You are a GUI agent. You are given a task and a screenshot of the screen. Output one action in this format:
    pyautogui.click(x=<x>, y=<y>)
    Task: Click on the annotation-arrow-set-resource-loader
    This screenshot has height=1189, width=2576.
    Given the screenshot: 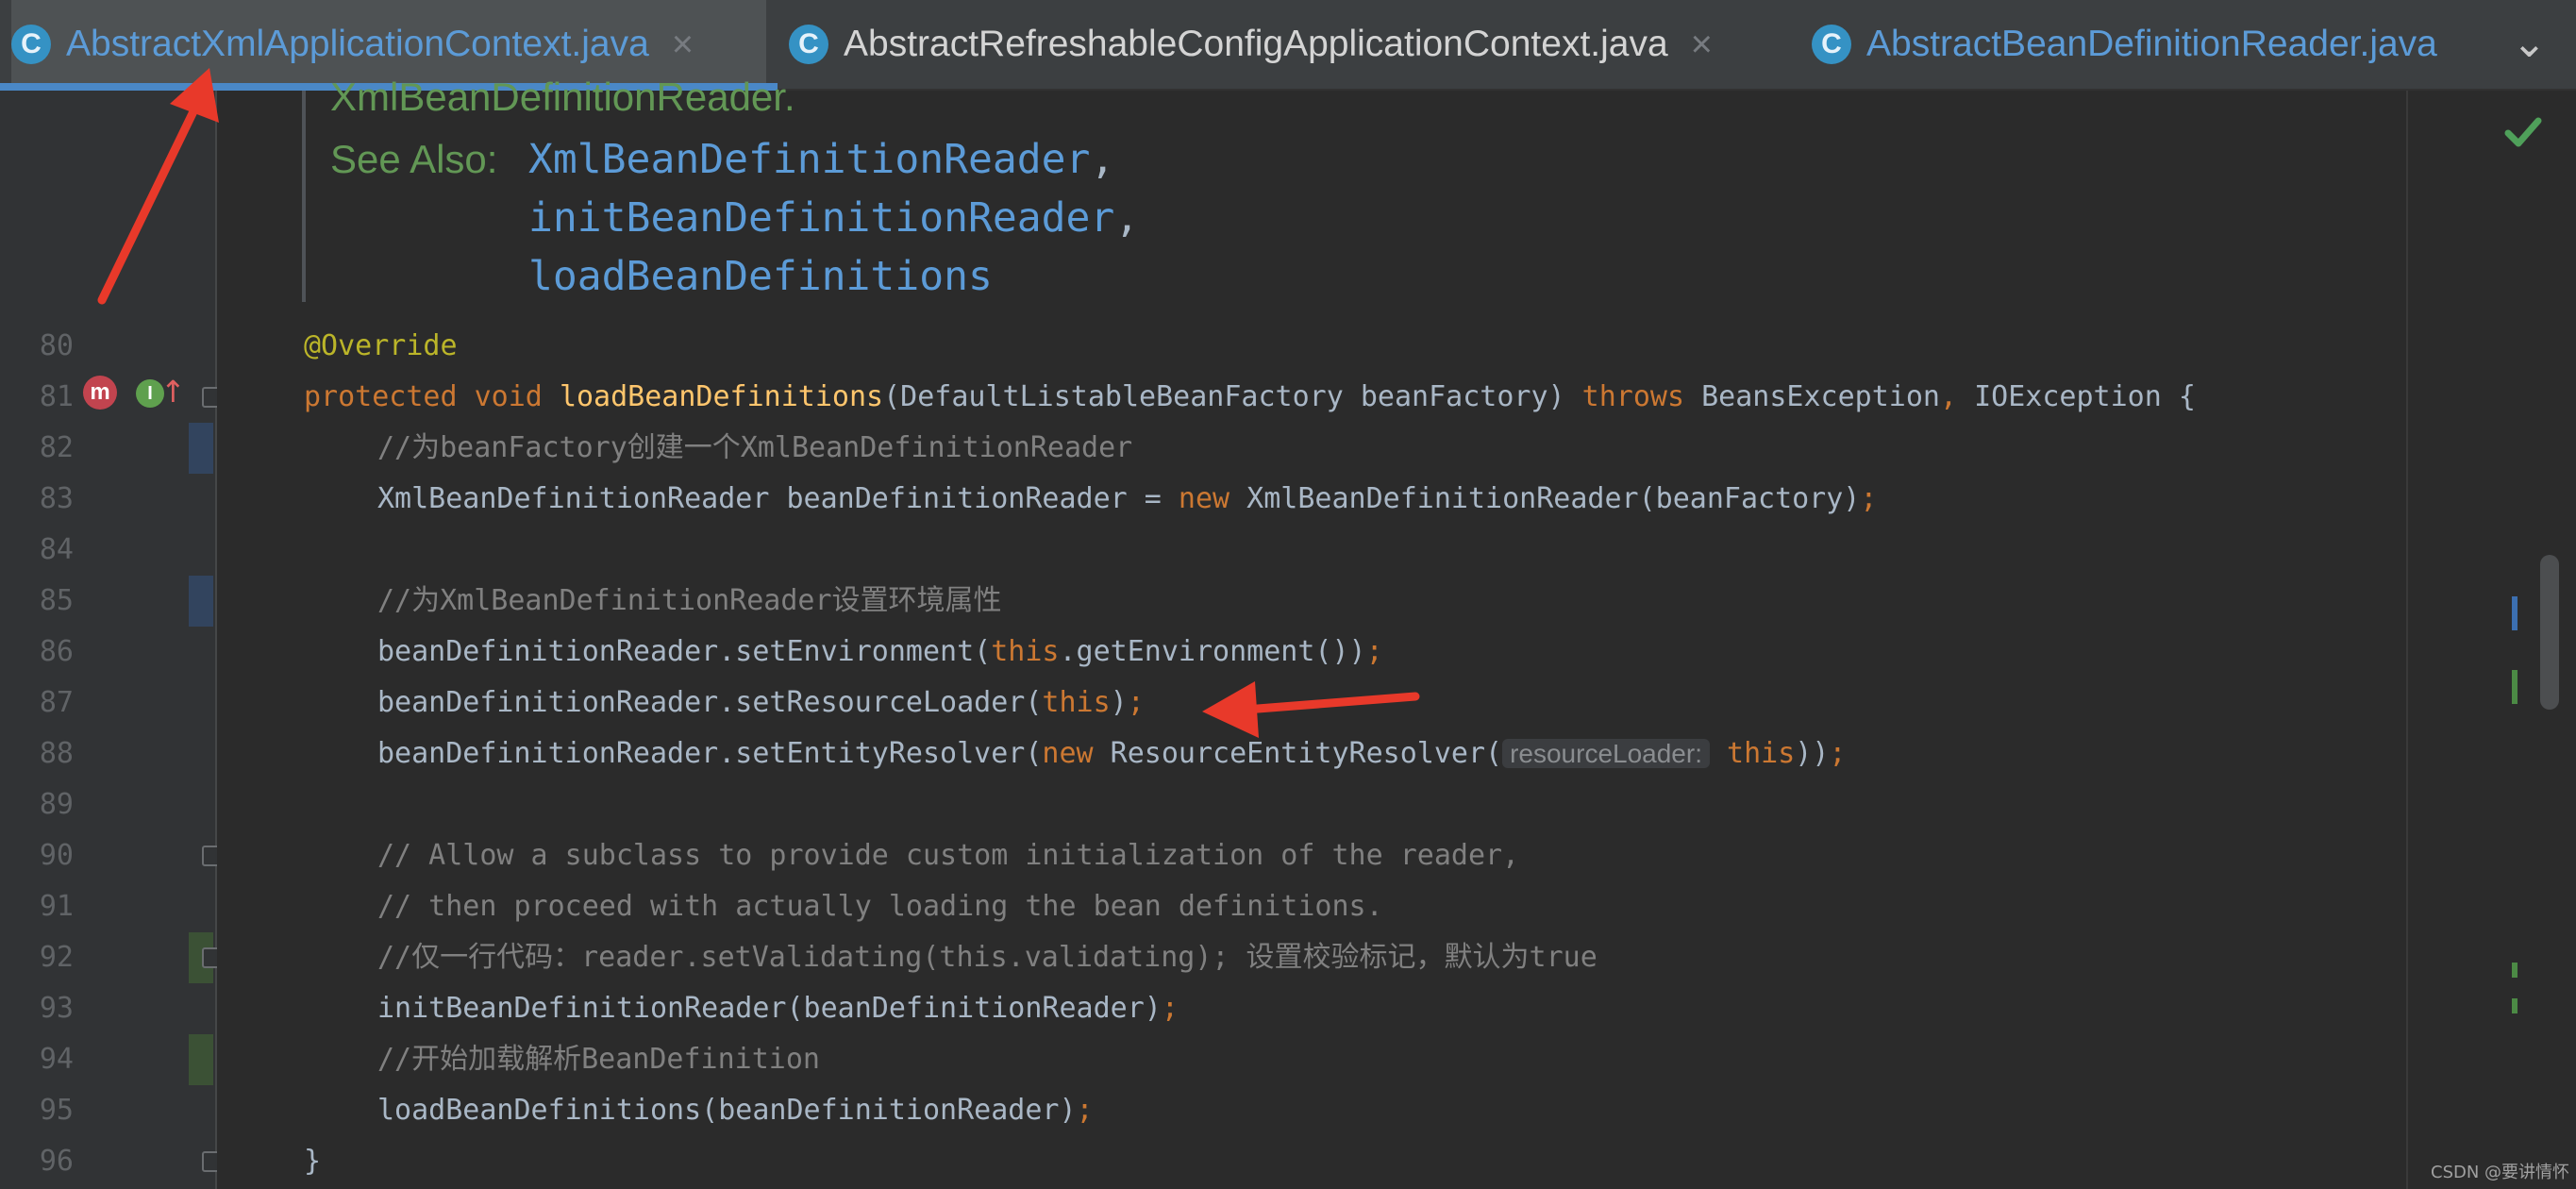 What is the action you would take?
    pyautogui.click(x=1311, y=710)
    